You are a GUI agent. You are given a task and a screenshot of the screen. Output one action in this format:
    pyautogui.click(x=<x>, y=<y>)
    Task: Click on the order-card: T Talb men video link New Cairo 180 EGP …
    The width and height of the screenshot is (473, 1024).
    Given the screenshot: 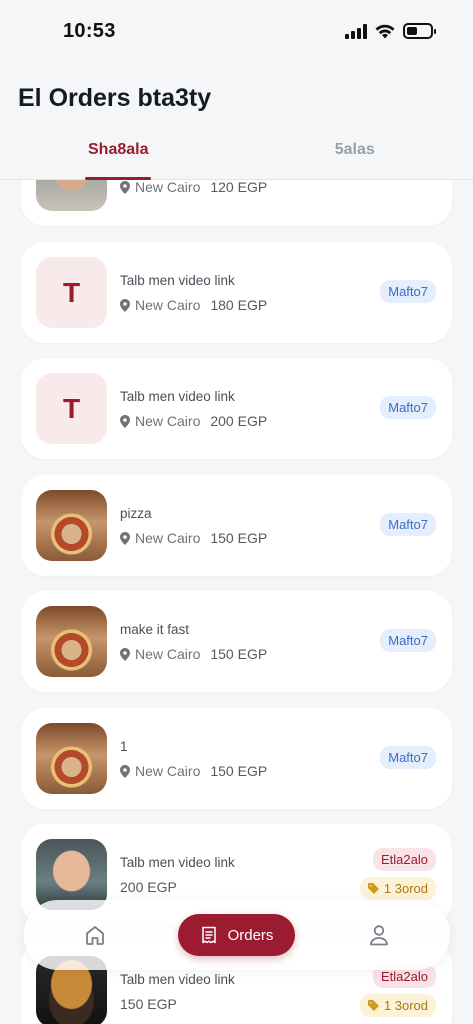 What is the action you would take?
    pyautogui.click(x=236, y=292)
    